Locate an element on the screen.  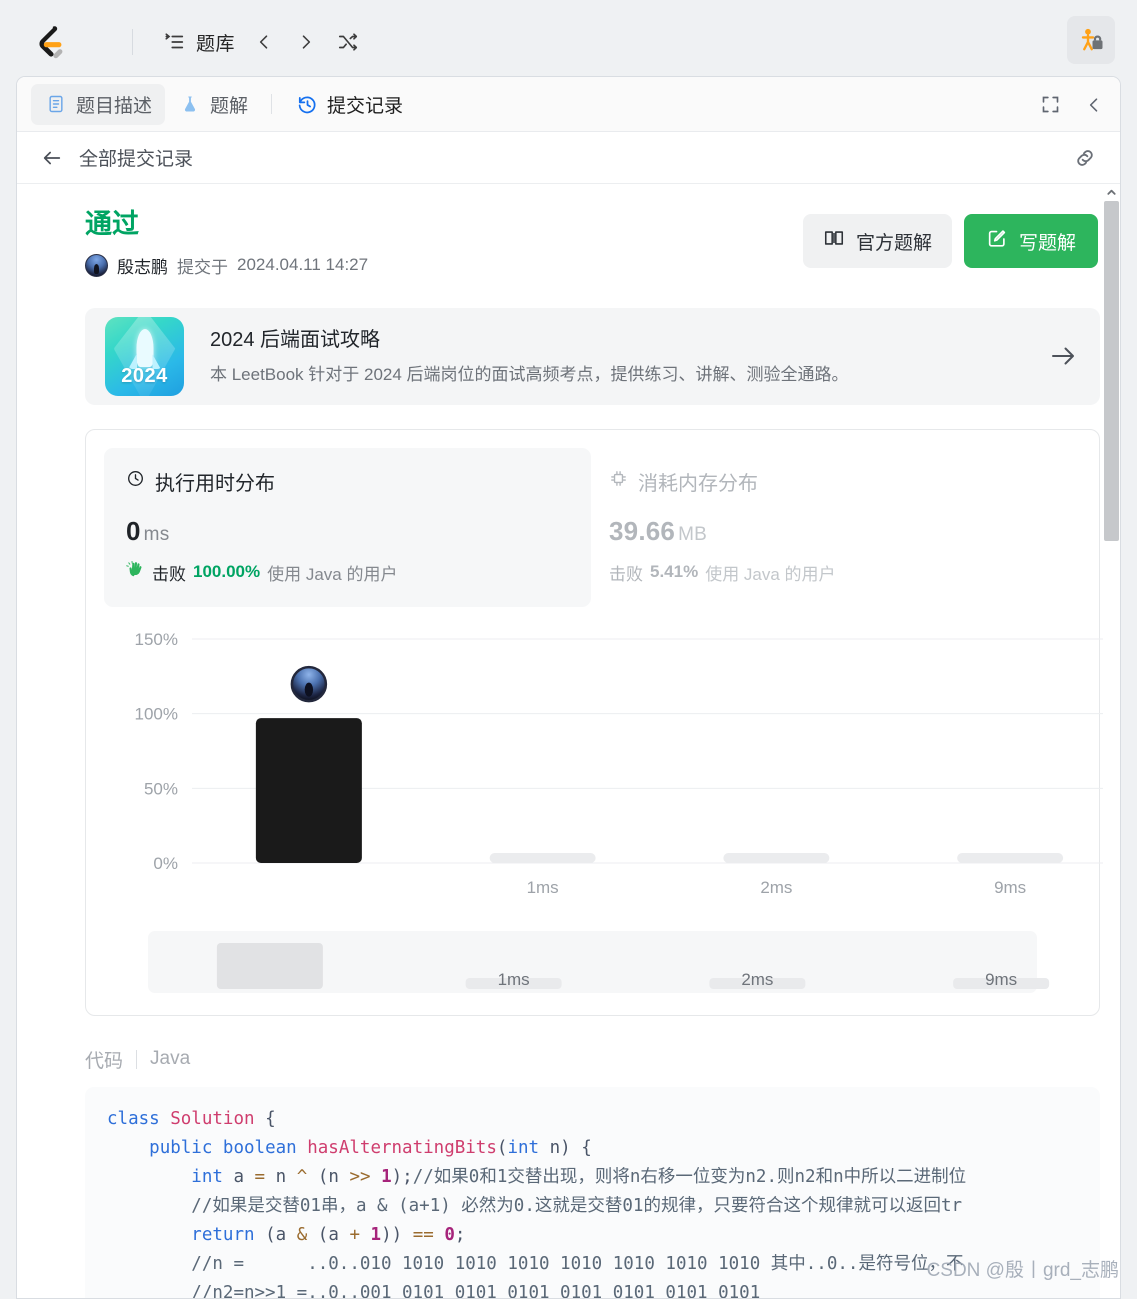
fullscreen-icon is located at coordinates (1050, 105).